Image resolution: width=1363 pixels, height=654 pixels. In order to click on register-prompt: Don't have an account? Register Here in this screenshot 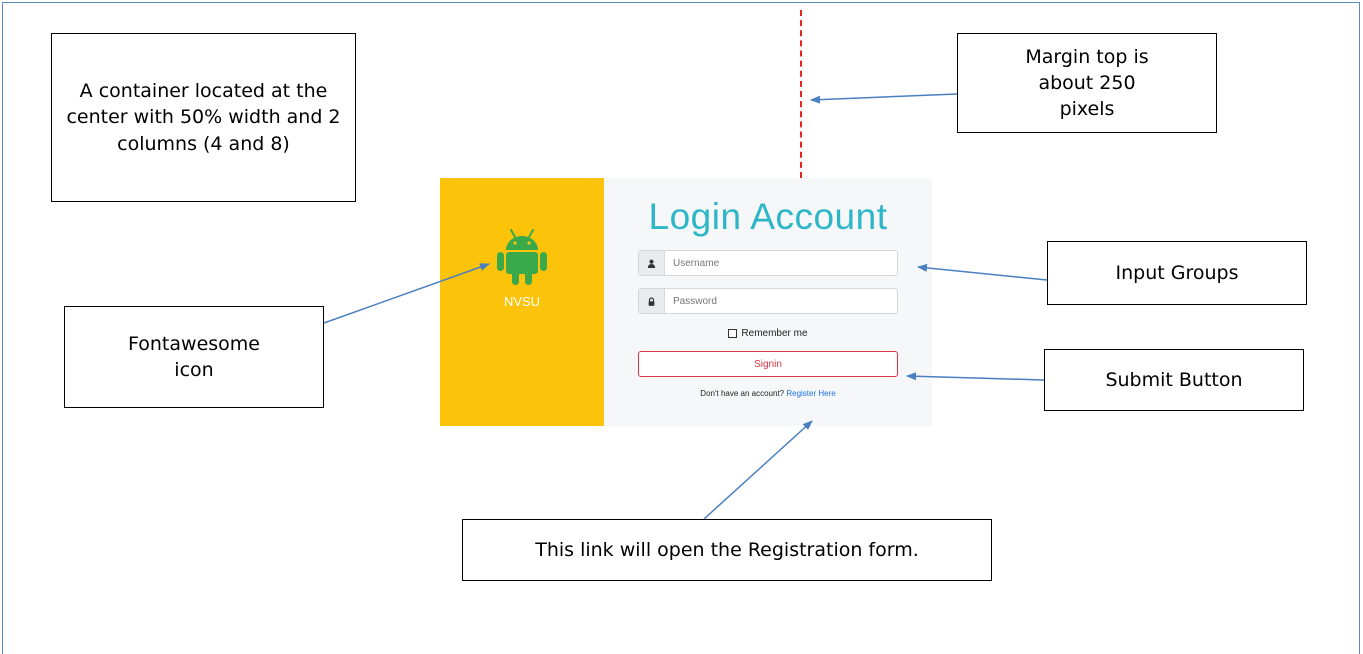, I will do `click(767, 393)`.